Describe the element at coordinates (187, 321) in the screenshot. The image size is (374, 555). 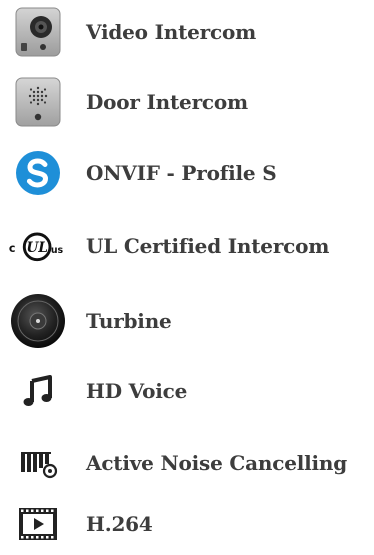
I see `feature-turbine: Turbine` at that location.